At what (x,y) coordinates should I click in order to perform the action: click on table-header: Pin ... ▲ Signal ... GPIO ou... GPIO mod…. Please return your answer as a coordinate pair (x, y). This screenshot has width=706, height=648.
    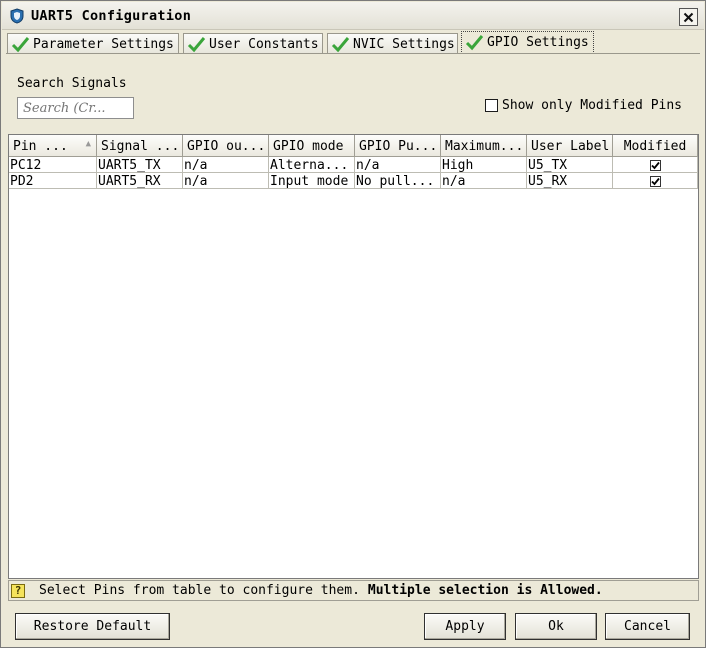
    Looking at the image, I should click on (353, 146).